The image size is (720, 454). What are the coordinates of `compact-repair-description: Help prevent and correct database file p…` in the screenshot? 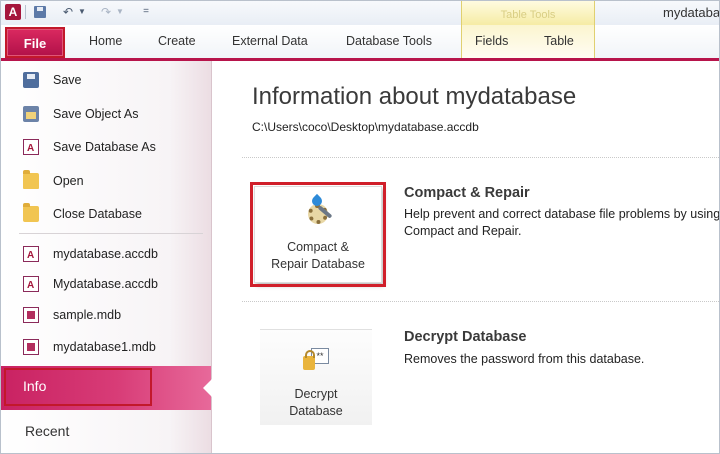 It's located at (562, 222).